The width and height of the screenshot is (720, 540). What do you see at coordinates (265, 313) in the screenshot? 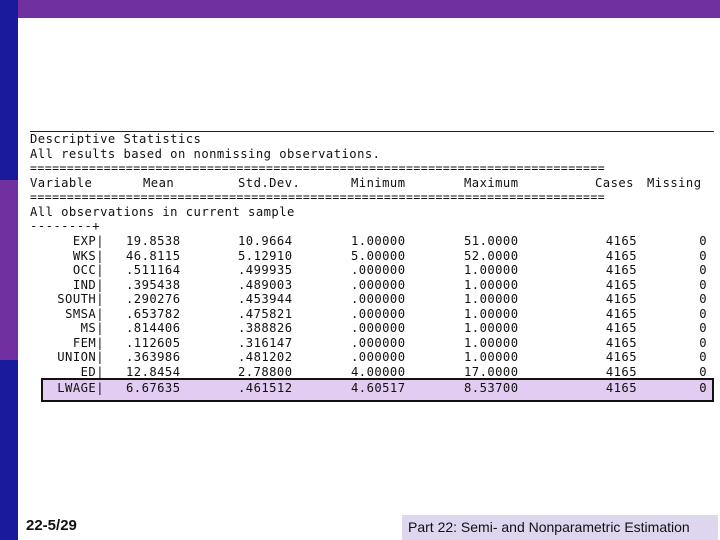
I see `cell-stddev: .475821` at bounding box center [265, 313].